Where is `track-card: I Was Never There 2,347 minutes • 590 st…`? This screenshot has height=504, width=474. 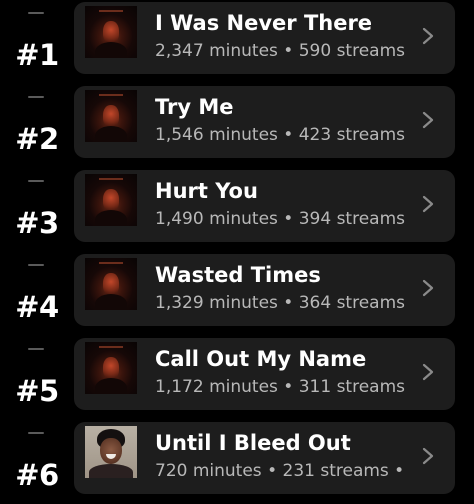
track-card: I Was Never There 2,347 minutes • 590 st… is located at coordinates (264, 38).